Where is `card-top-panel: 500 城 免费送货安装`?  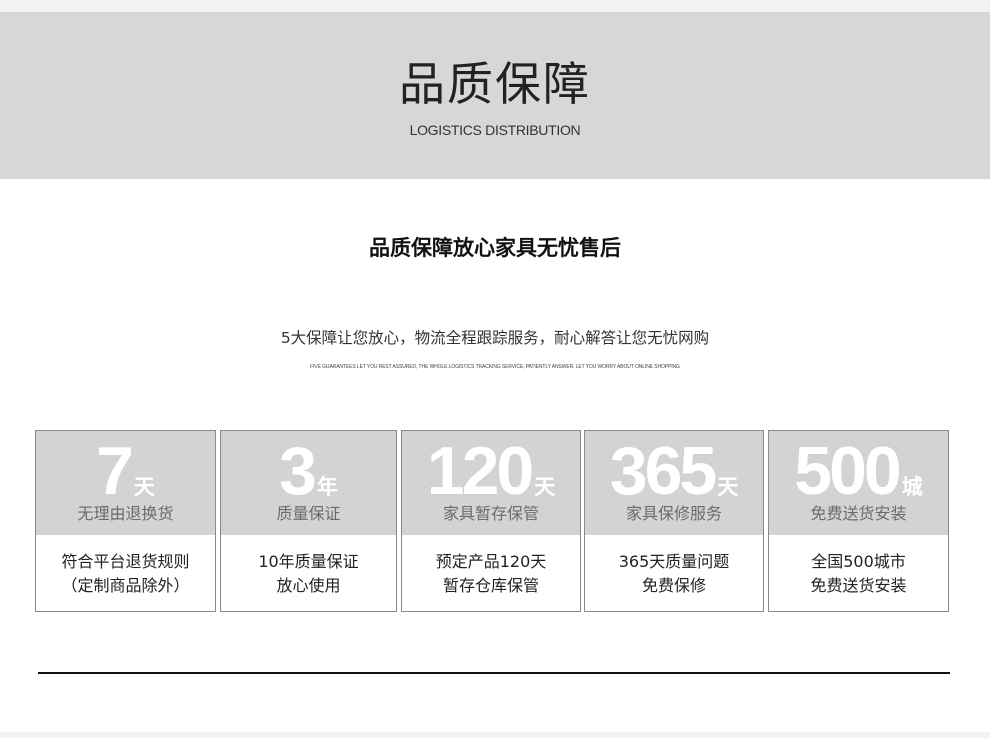
card-top-panel: 500 城 免费送货安装 is located at coordinates (858, 483).